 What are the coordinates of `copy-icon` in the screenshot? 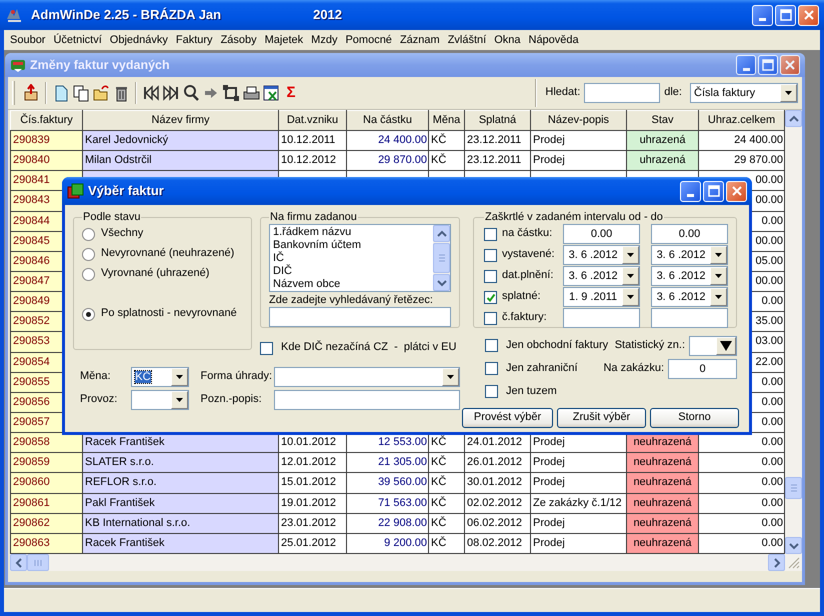 It's located at (81, 93).